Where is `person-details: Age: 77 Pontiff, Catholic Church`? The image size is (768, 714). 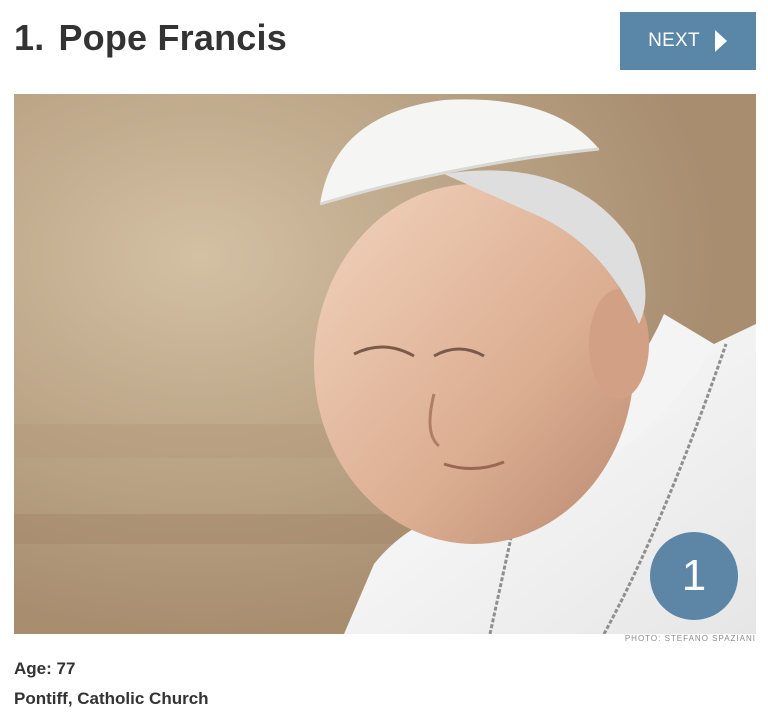
person-details: Age: 77 Pontiff, Catholic Church is located at coordinates (111, 684).